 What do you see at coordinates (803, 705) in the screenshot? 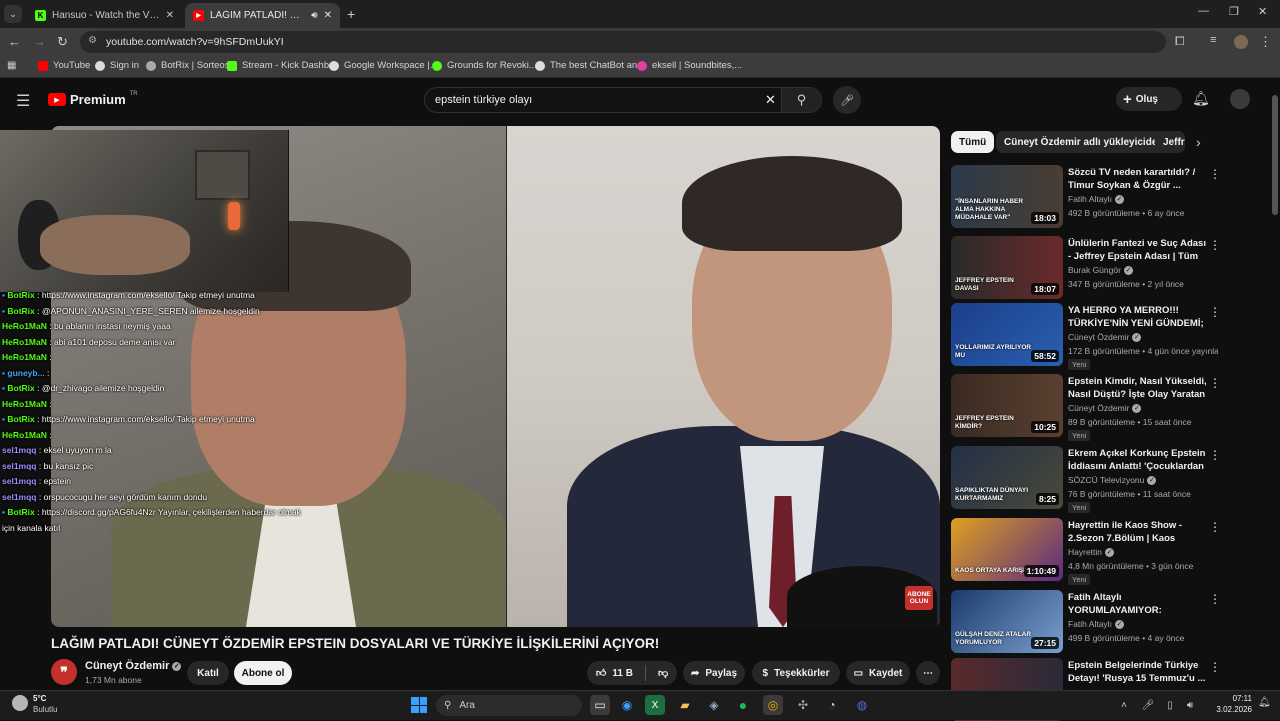
I see `app-icon: ✣` at bounding box center [803, 705].